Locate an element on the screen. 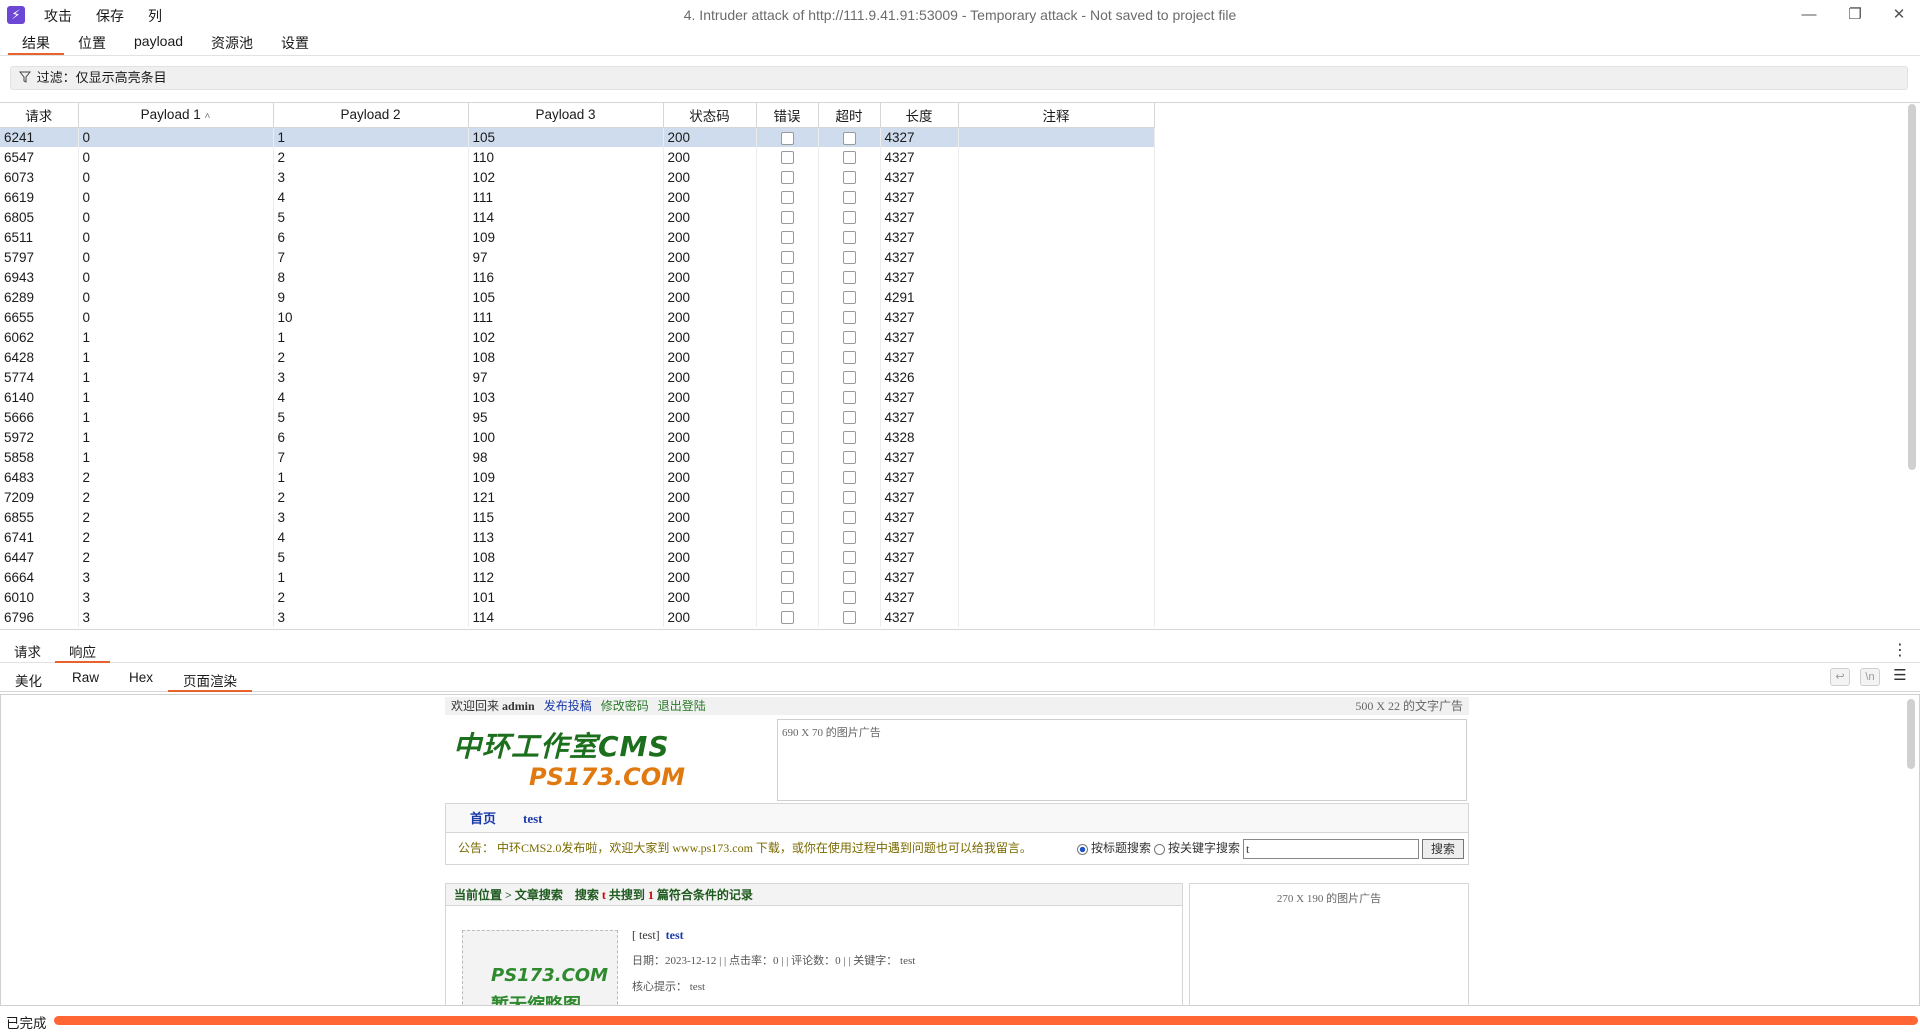  show-newlines-icon: \n is located at coordinates (1870, 677).